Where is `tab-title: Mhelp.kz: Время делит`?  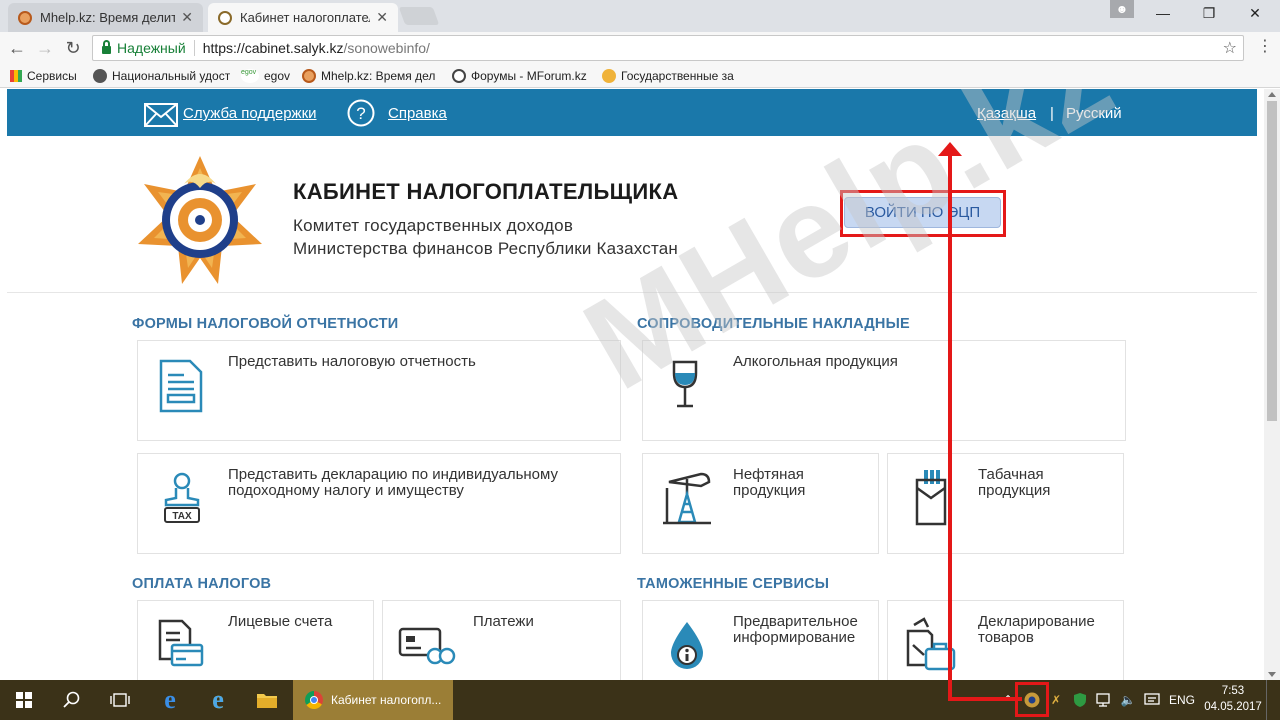 tab-title: Mhelp.kz: Время делит is located at coordinates (108, 17).